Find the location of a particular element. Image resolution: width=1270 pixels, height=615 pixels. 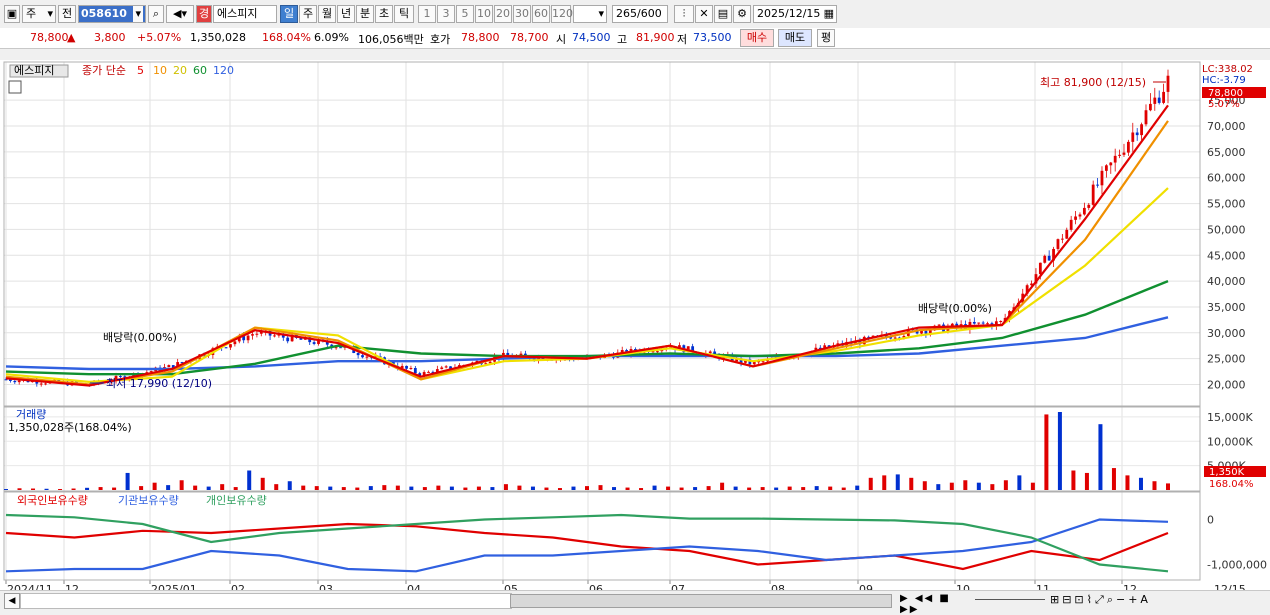

prev-button: 전 is located at coordinates (67, 14).